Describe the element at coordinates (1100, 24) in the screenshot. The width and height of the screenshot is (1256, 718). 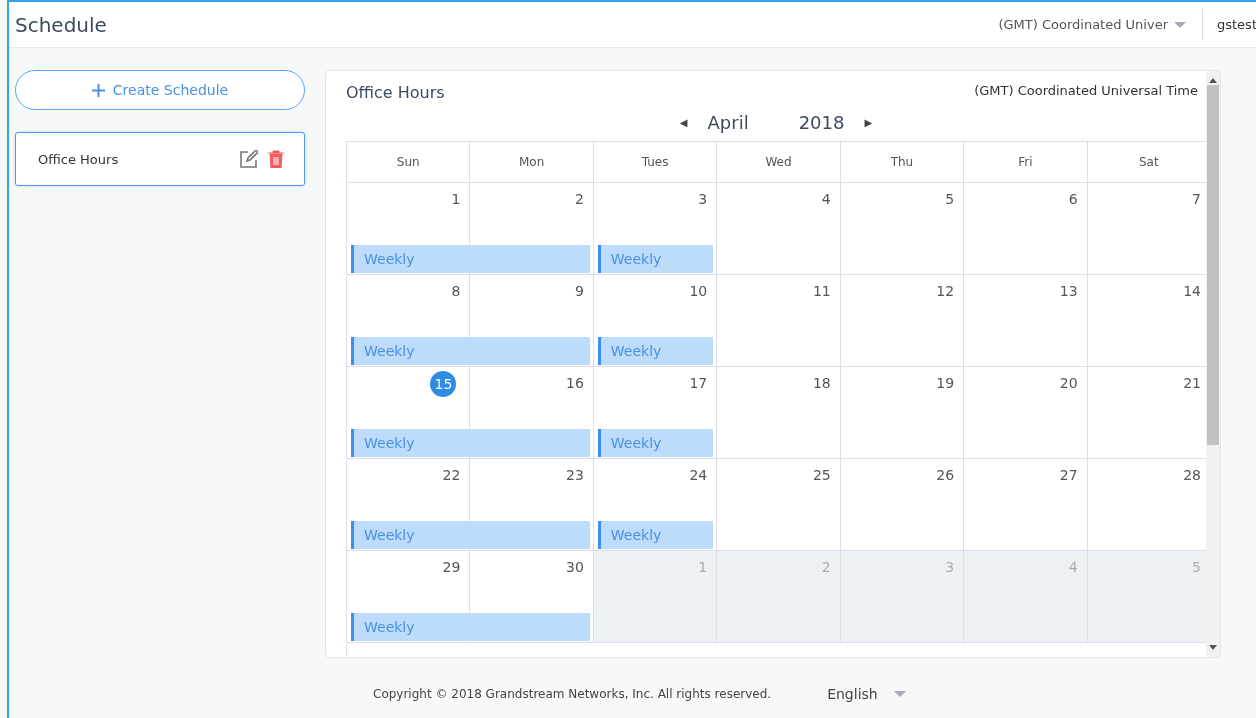
I see `timezone-dropdown: (GMT) Coordinated Univer` at that location.